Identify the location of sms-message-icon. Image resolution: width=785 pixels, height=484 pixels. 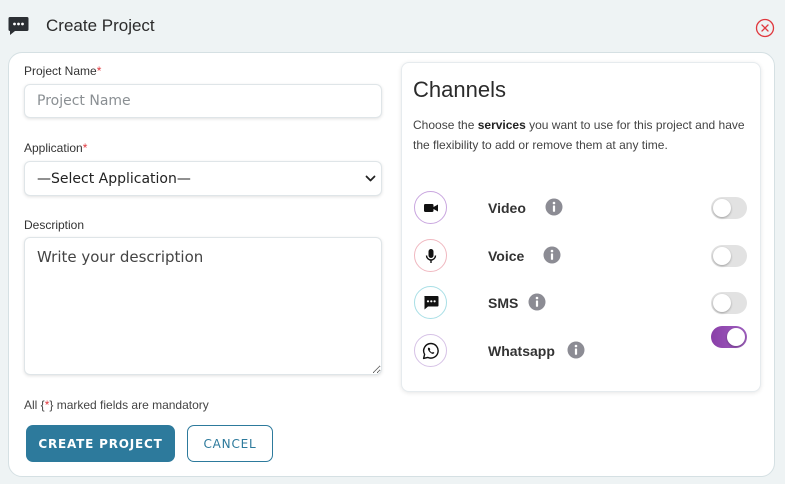
(430, 303).